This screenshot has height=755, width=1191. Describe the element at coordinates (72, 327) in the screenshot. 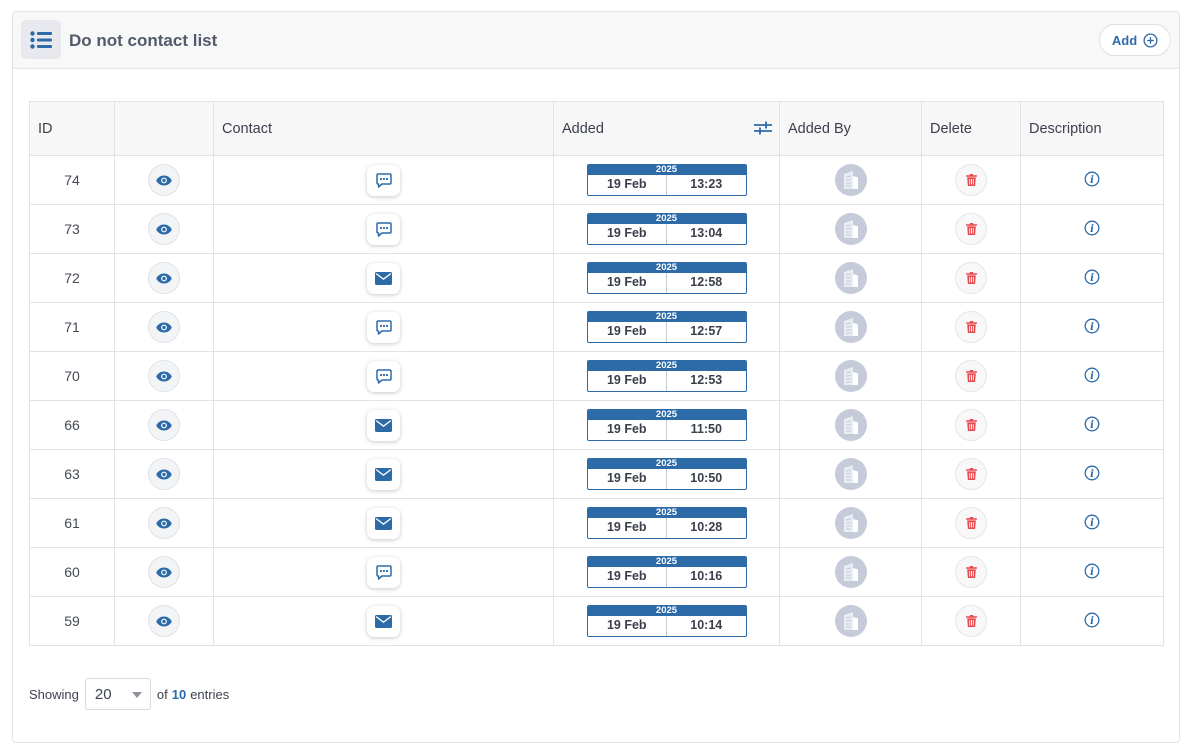

I see `row-id: 71` at that location.